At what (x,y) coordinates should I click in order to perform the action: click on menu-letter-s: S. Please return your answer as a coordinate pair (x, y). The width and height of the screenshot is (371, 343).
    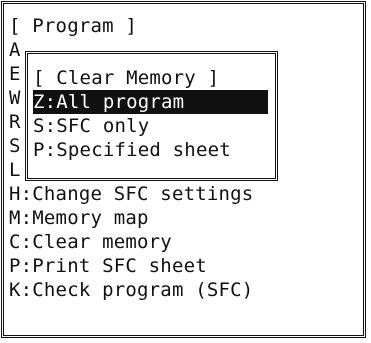
    Looking at the image, I should click on (15, 146).